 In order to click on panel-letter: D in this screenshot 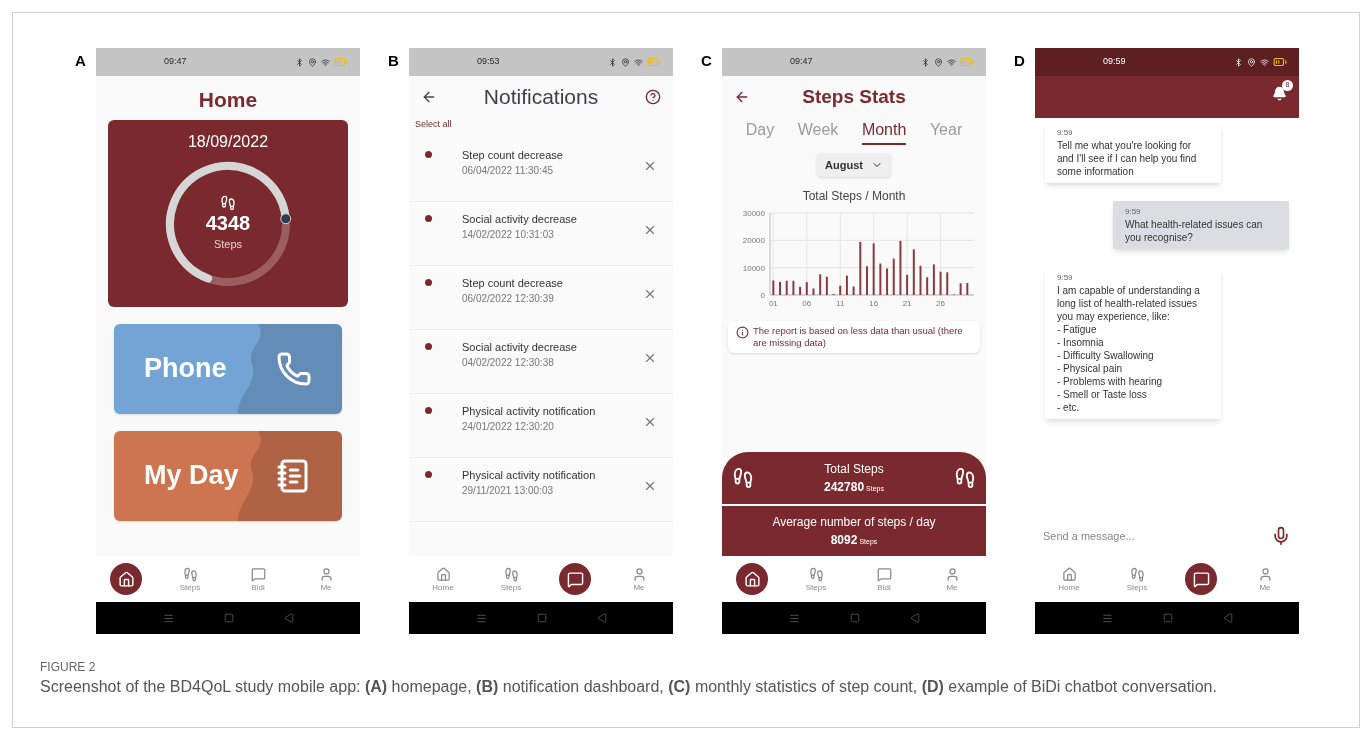, I will do `click(1020, 61)`.